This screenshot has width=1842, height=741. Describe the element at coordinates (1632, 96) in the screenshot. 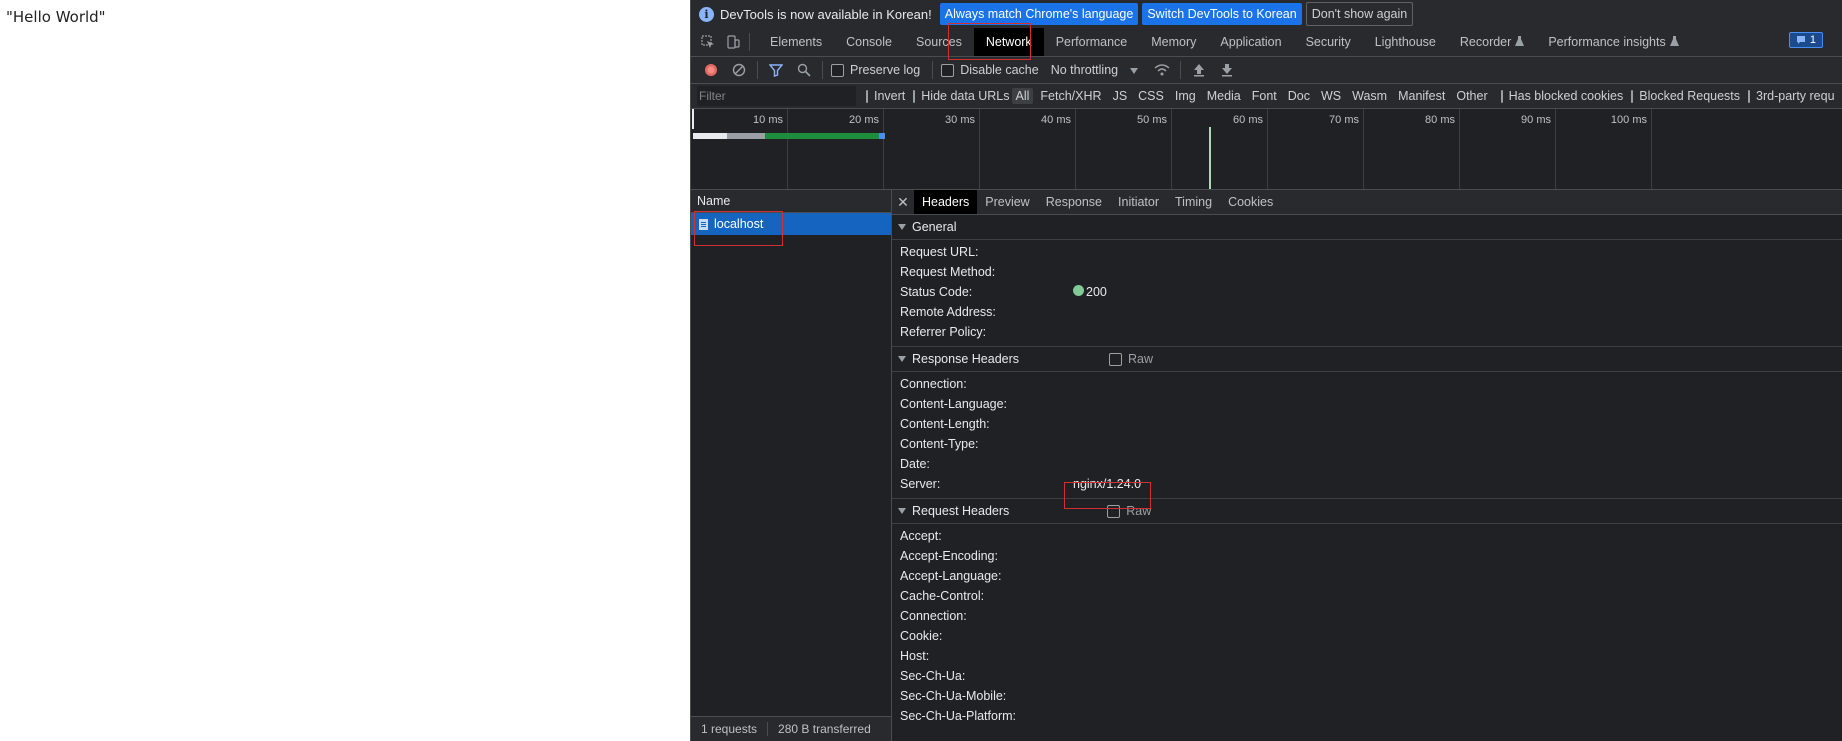

I see `blocked-requests-checkbox` at that location.